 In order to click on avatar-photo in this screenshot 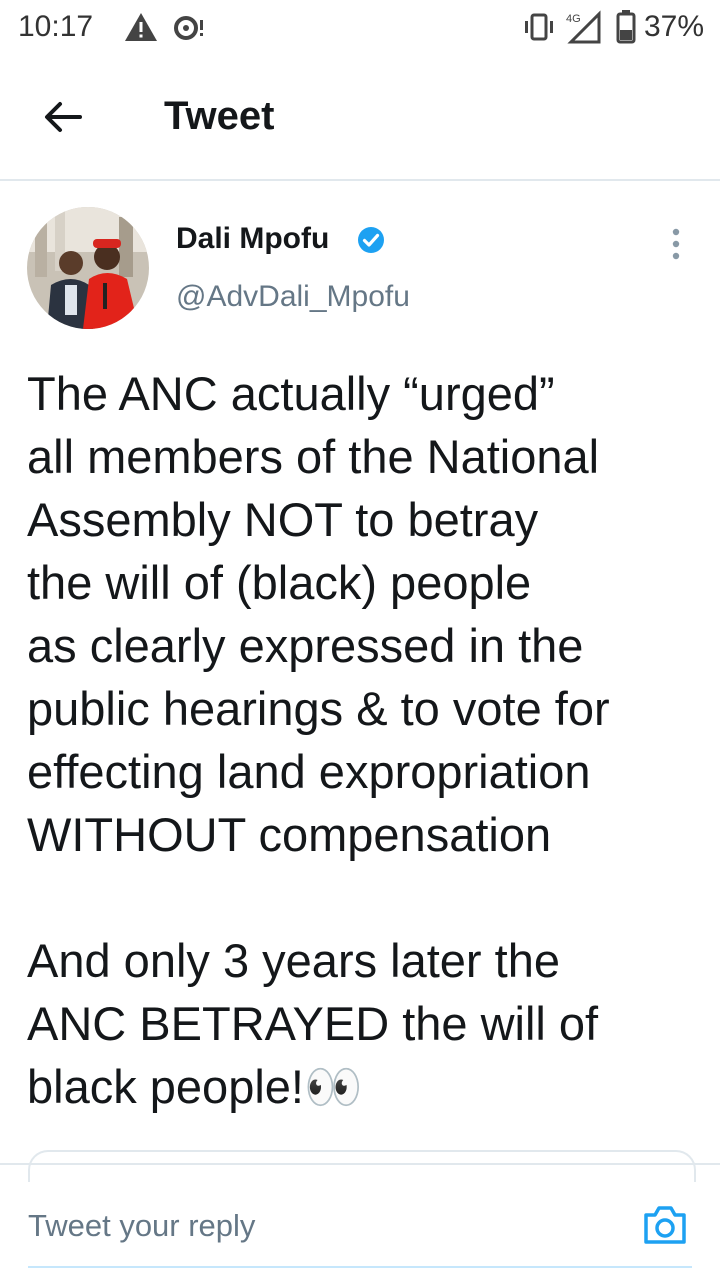, I will do `click(88, 268)`.